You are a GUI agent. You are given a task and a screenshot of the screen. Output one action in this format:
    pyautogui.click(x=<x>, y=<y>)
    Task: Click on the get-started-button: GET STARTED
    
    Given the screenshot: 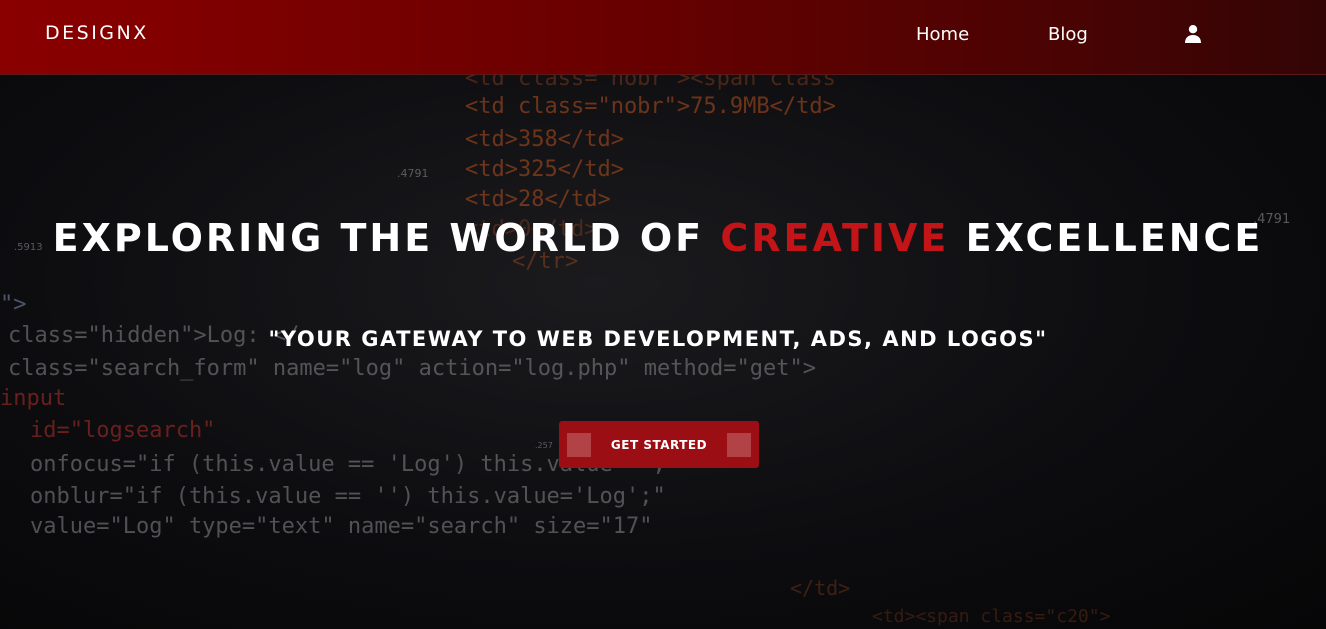 What is the action you would take?
    pyautogui.click(x=659, y=444)
    